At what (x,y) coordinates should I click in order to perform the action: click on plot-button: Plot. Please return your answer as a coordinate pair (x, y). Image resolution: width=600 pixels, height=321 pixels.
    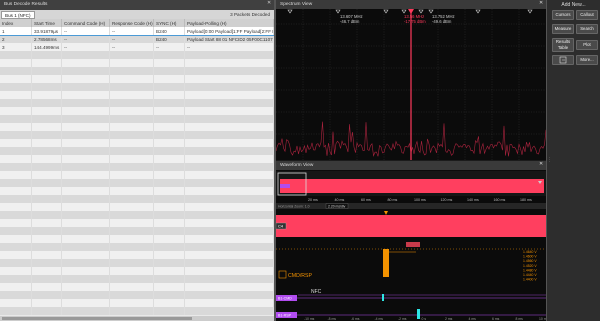
    Looking at the image, I should click on (587, 45).